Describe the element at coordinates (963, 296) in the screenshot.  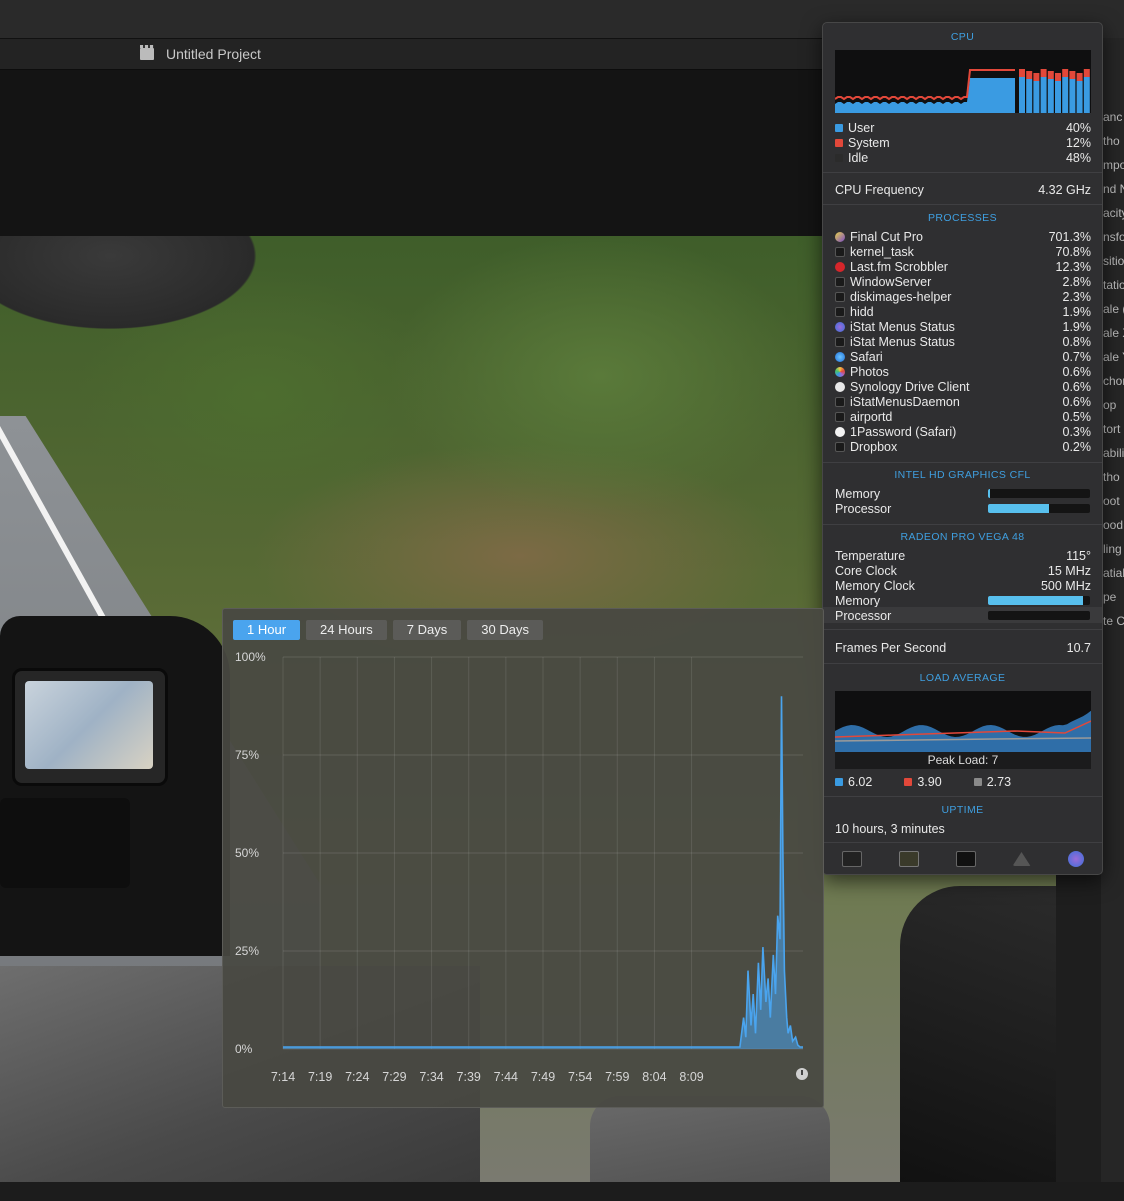
I see `process-row: diskimages-helper 2.3%` at that location.